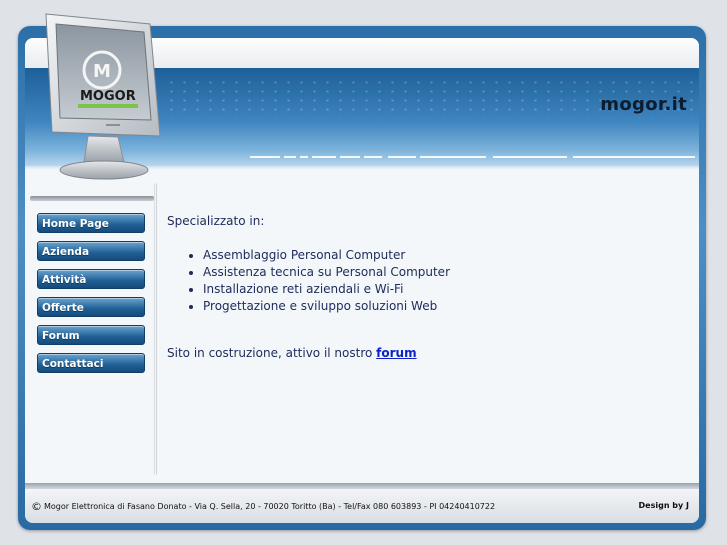 Image resolution: width=727 pixels, height=545 pixels. What do you see at coordinates (91, 335) in the screenshot?
I see `nav-forum: Forum` at bounding box center [91, 335].